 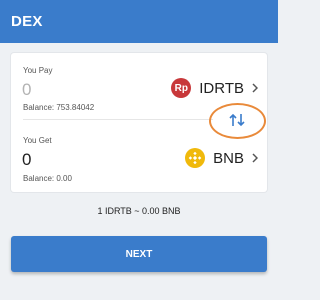 What do you see at coordinates (38, 70) in the screenshot?
I see `pay-label: You Pay` at bounding box center [38, 70].